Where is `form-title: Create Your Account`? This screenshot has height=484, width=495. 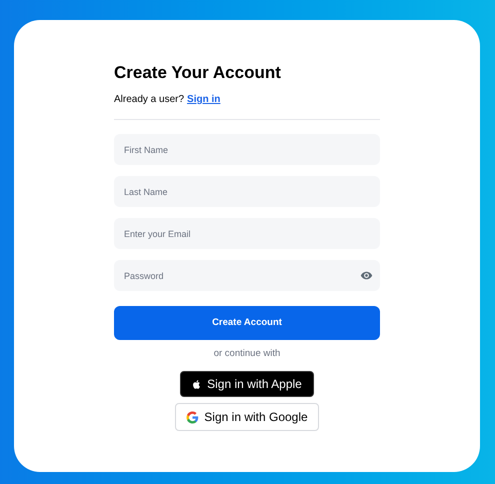 form-title: Create Your Account is located at coordinates (198, 73).